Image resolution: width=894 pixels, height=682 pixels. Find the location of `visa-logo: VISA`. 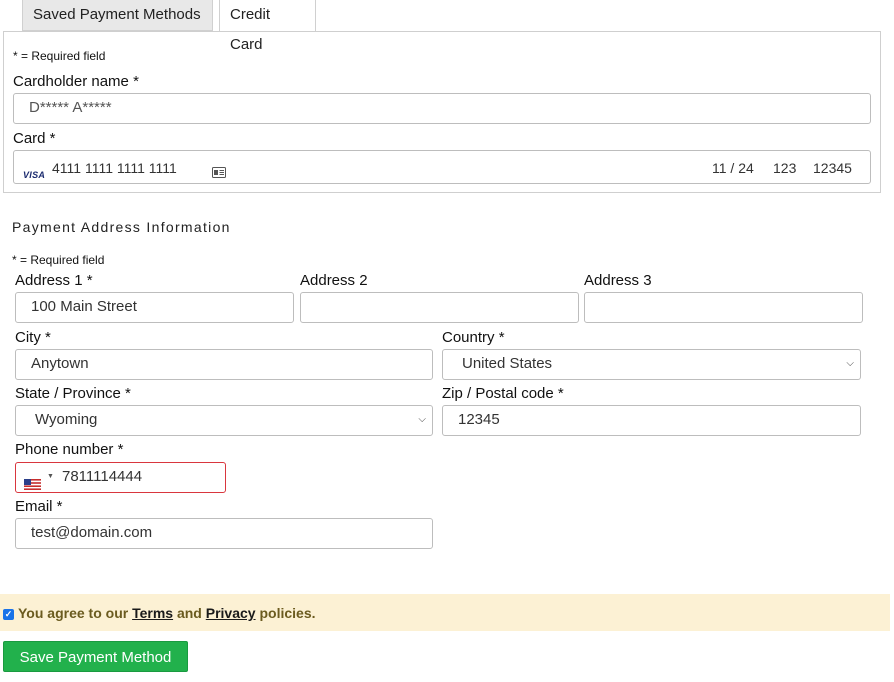

visa-logo: VISA is located at coordinates (34, 175).